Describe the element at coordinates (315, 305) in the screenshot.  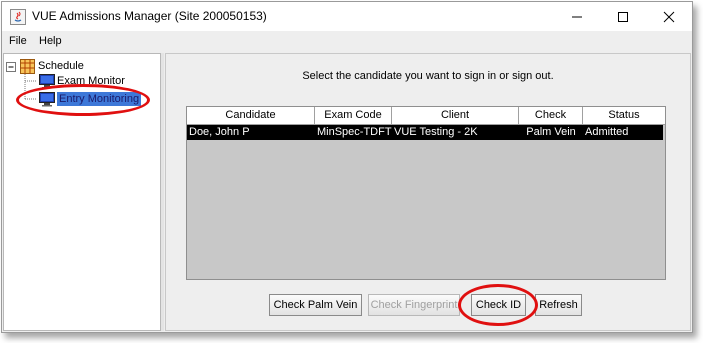
I see `check-palm-vein-button: Check Palm Vein` at that location.